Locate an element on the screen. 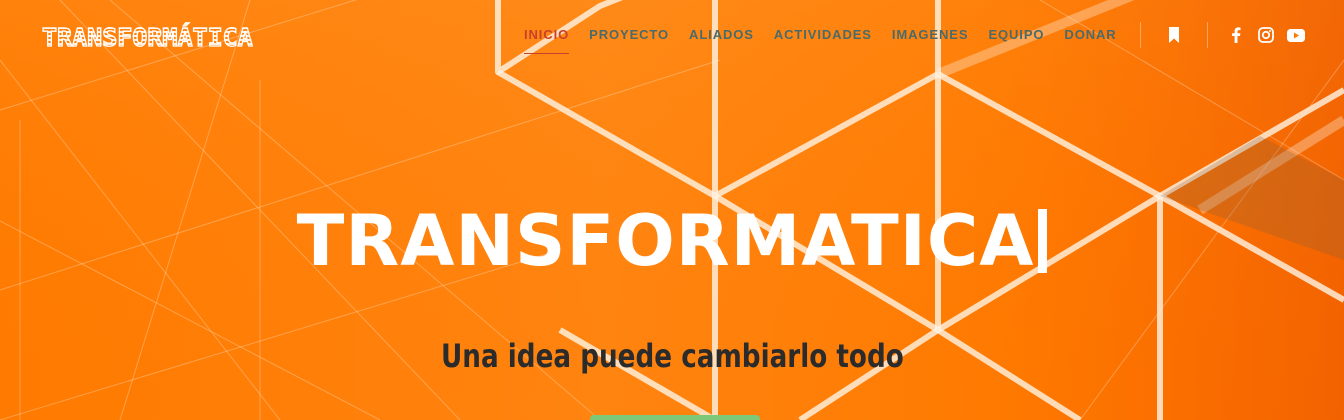 The image size is (1344, 420). logo-text: TRANSFORMÁTICA is located at coordinates (147, 37).